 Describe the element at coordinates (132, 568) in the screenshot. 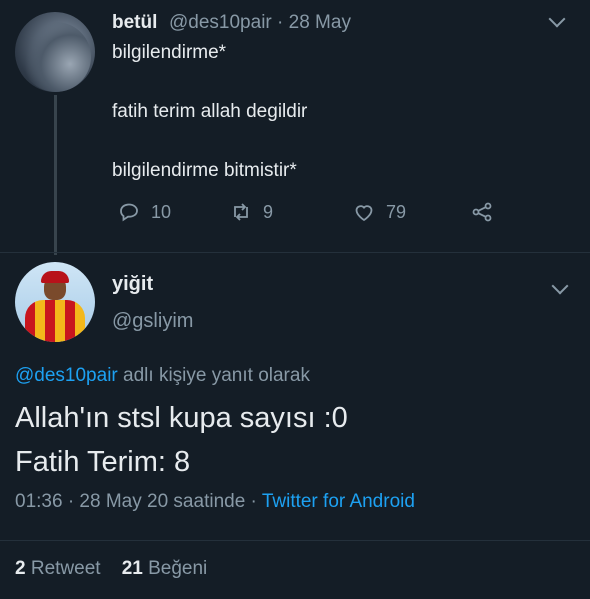

I see `like-total: 21` at that location.